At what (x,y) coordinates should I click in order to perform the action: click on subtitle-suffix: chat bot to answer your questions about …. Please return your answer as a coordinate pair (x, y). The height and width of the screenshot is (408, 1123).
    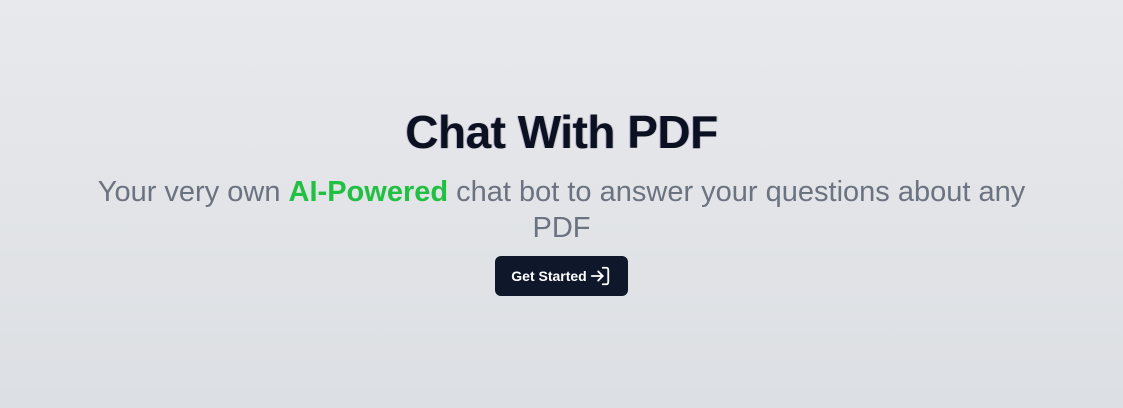
    Looking at the image, I should click on (737, 210).